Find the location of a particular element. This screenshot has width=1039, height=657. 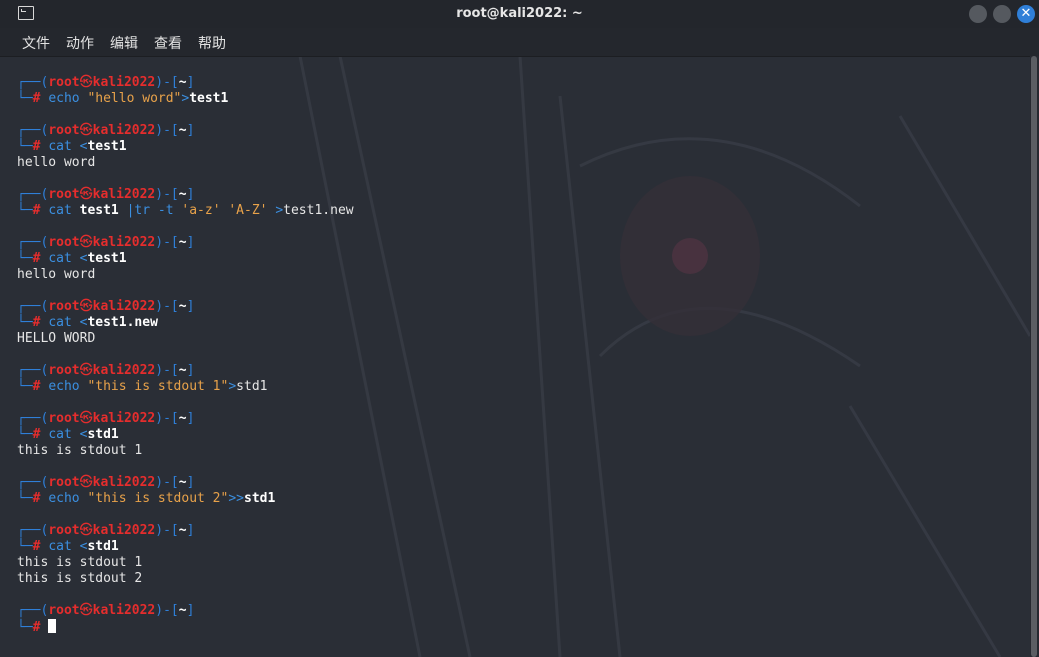

text-cursor is located at coordinates (52, 626).